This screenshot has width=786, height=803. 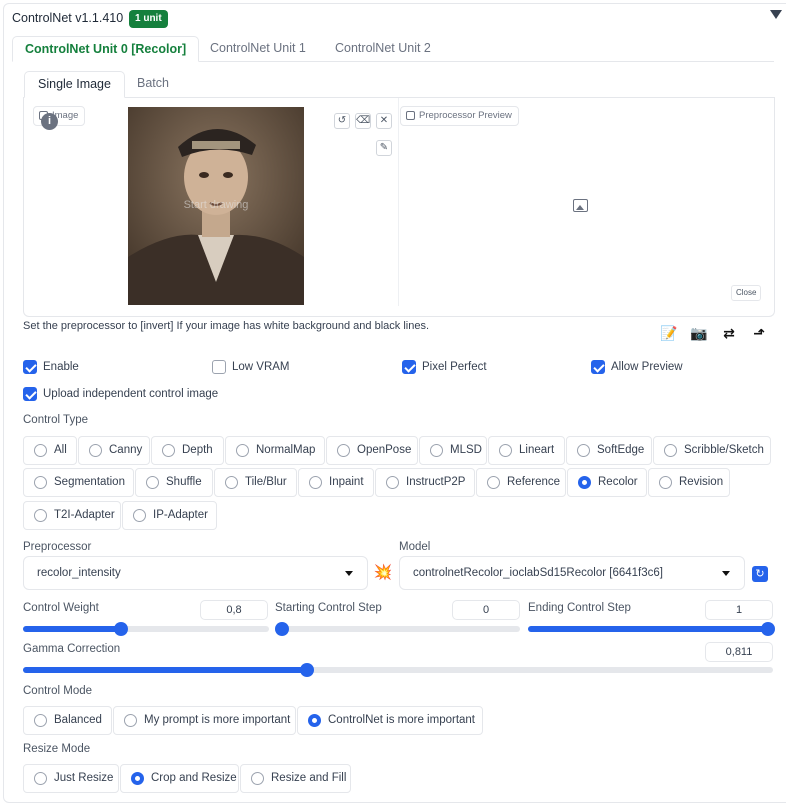 I want to click on control-type-t2i-adapter: T2I-Adapter, so click(x=72, y=515).